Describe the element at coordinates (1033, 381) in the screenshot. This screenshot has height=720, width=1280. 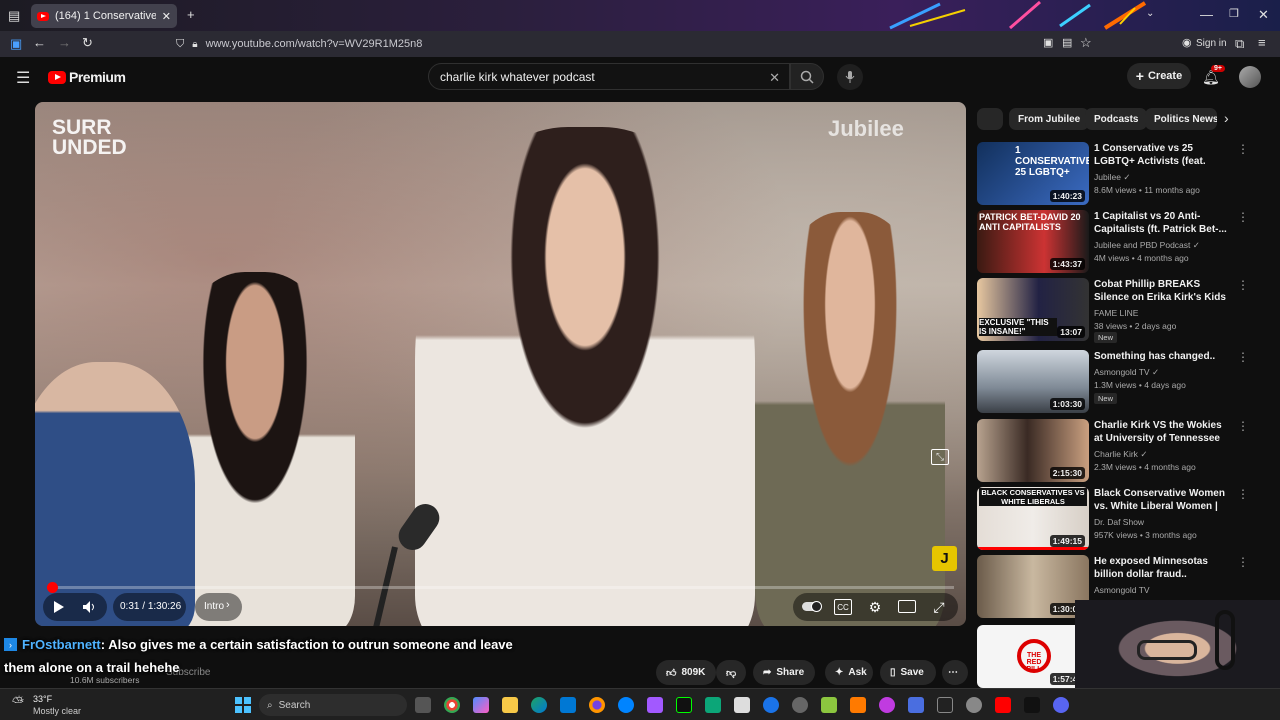
I see `recommendation-thumbnail: 1:03:30` at that location.